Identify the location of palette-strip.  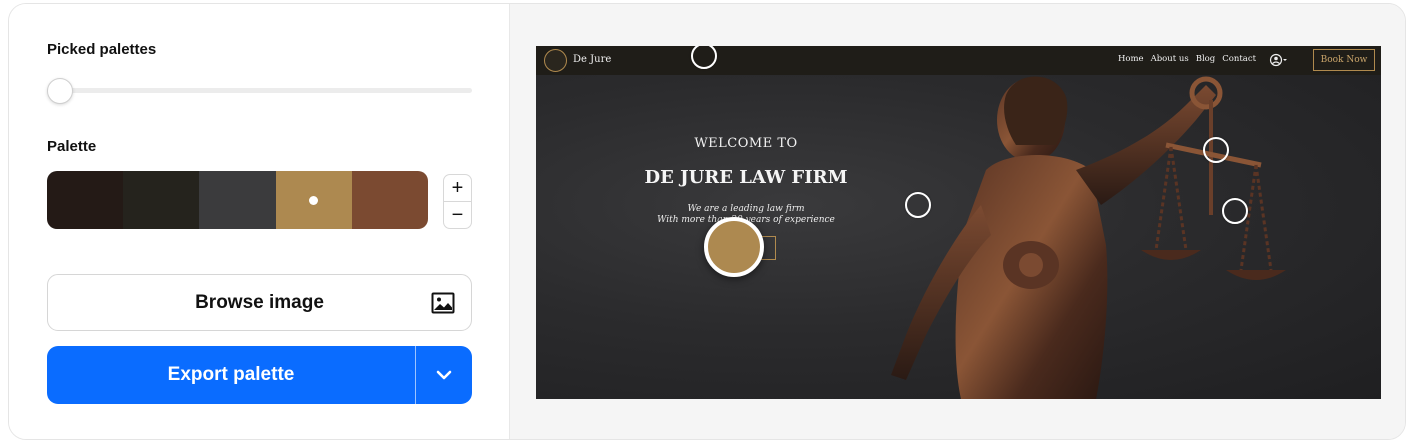
(237, 200).